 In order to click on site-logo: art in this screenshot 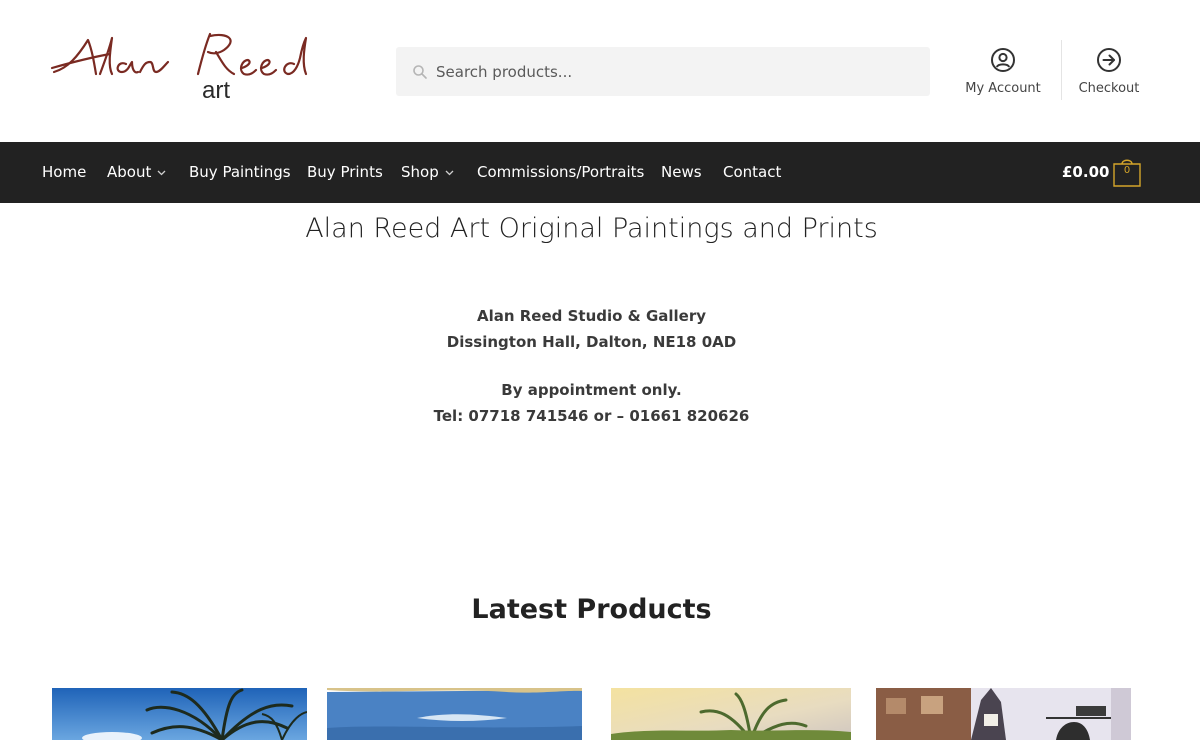, I will do `click(198, 68)`.